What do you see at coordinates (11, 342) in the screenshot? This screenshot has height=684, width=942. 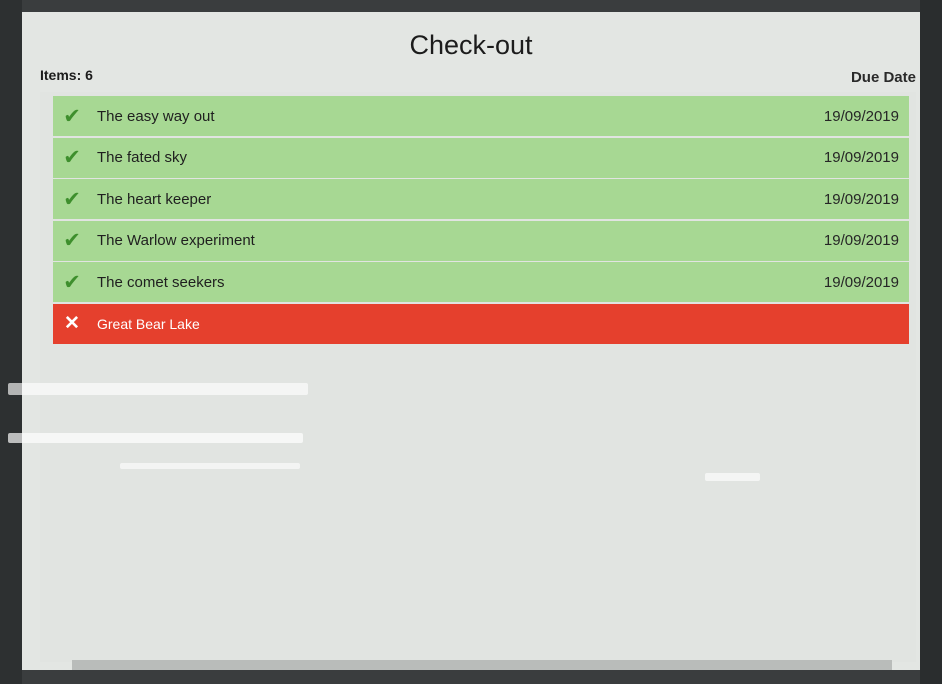 I see `screen-bezel-left` at bounding box center [11, 342].